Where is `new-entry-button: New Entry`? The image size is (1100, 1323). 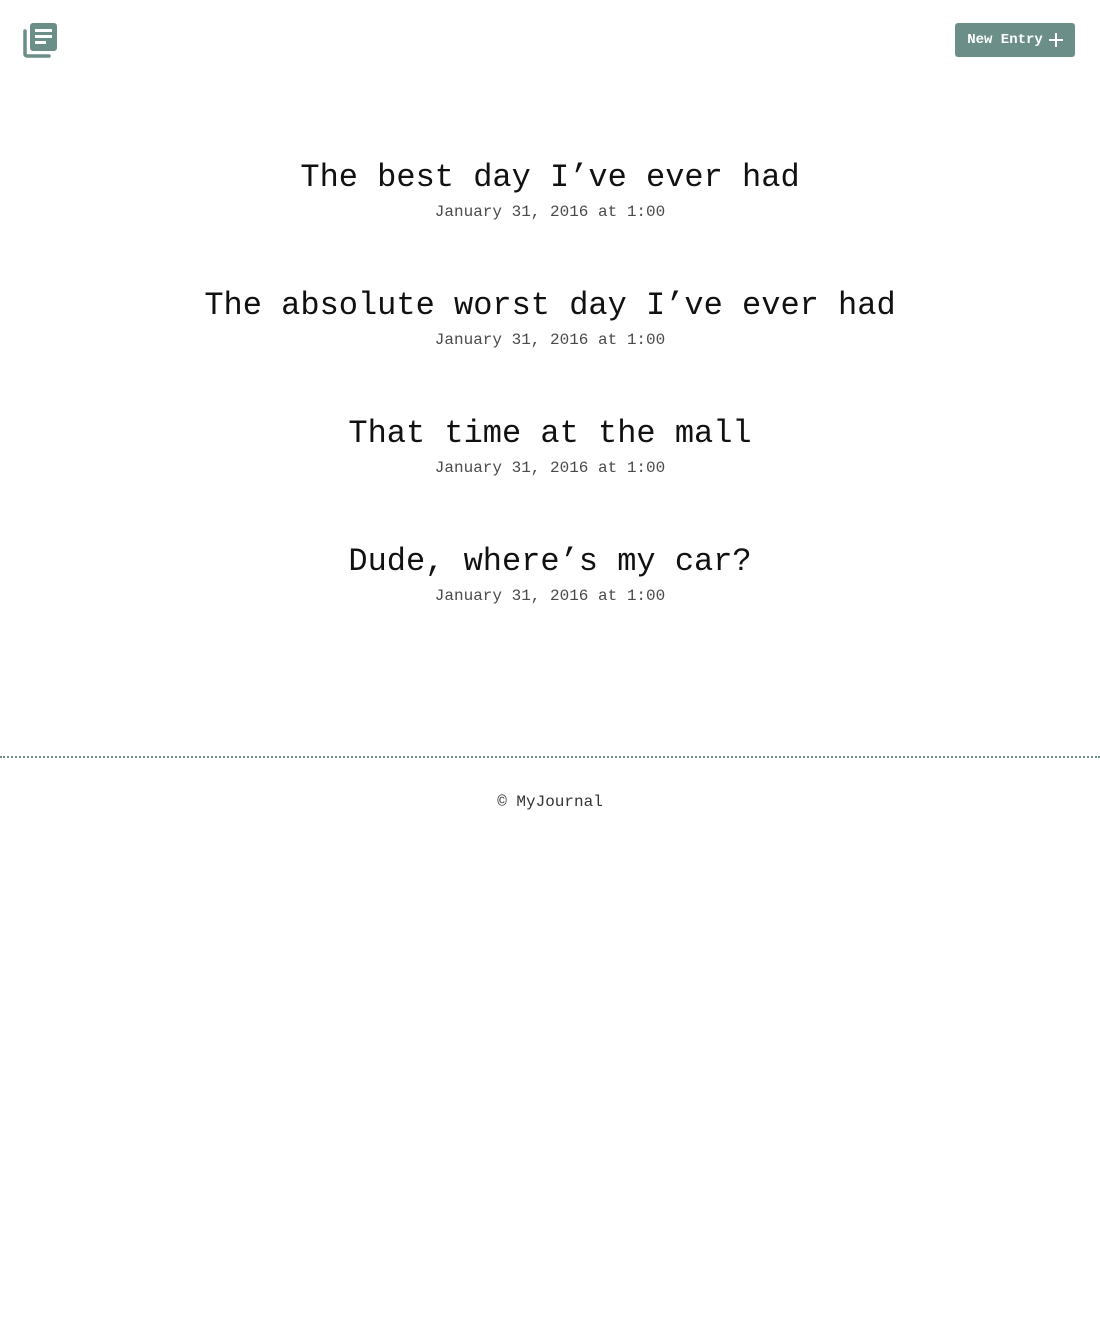 new-entry-button: New Entry is located at coordinates (1015, 40).